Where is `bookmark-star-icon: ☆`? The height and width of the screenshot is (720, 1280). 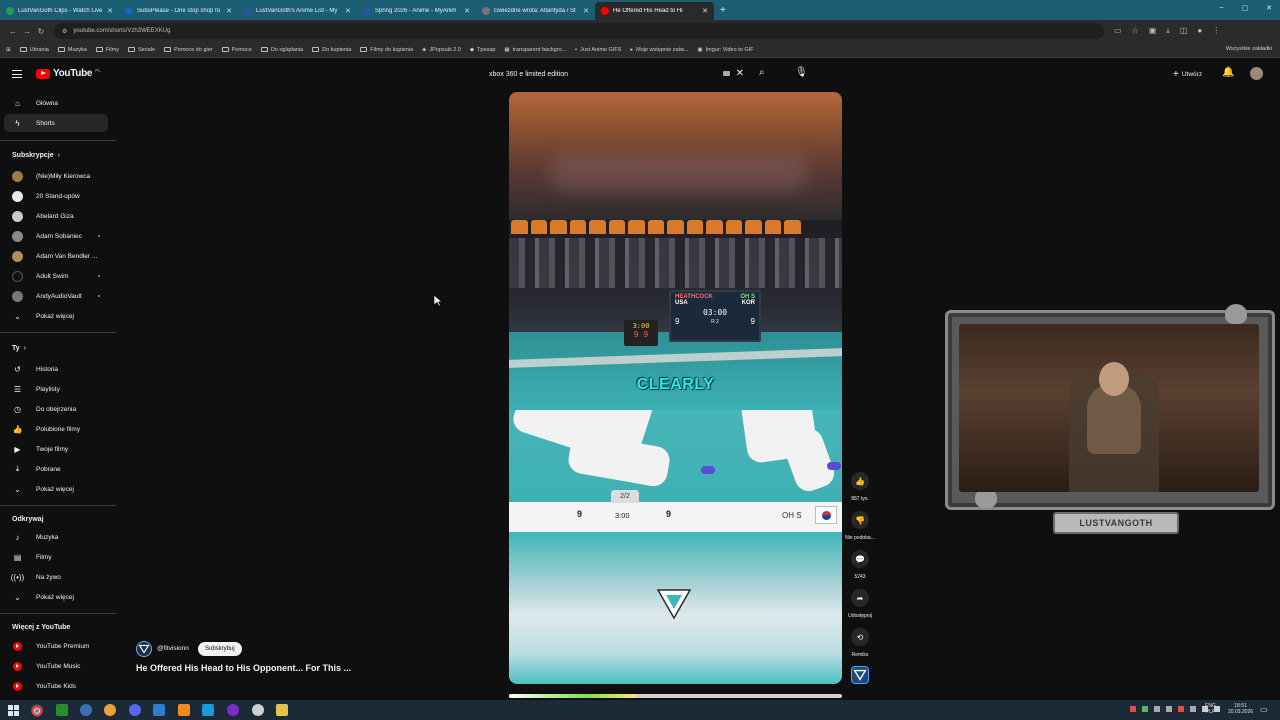 bookmark-star-icon: ☆ is located at coordinates (1135, 31).